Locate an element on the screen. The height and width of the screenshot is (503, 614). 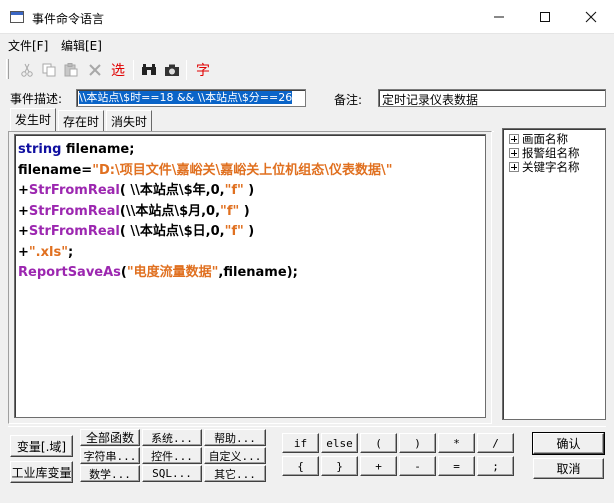
cancel-button: 取消 is located at coordinates (568, 468).